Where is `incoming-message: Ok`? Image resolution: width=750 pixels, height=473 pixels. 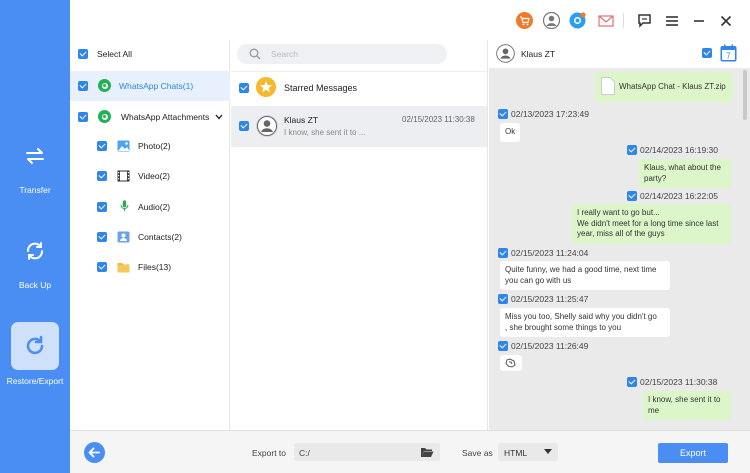 incoming-message: Ok is located at coordinates (510, 132).